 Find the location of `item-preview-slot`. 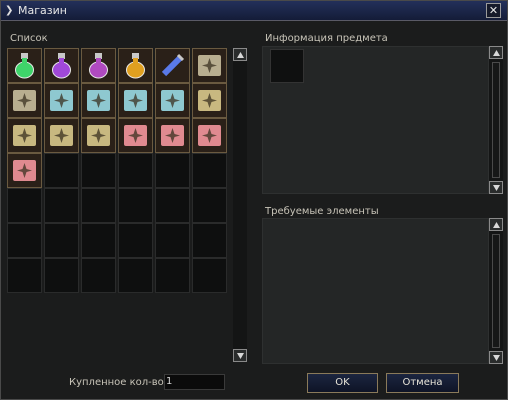

item-preview-slot is located at coordinates (287, 66).